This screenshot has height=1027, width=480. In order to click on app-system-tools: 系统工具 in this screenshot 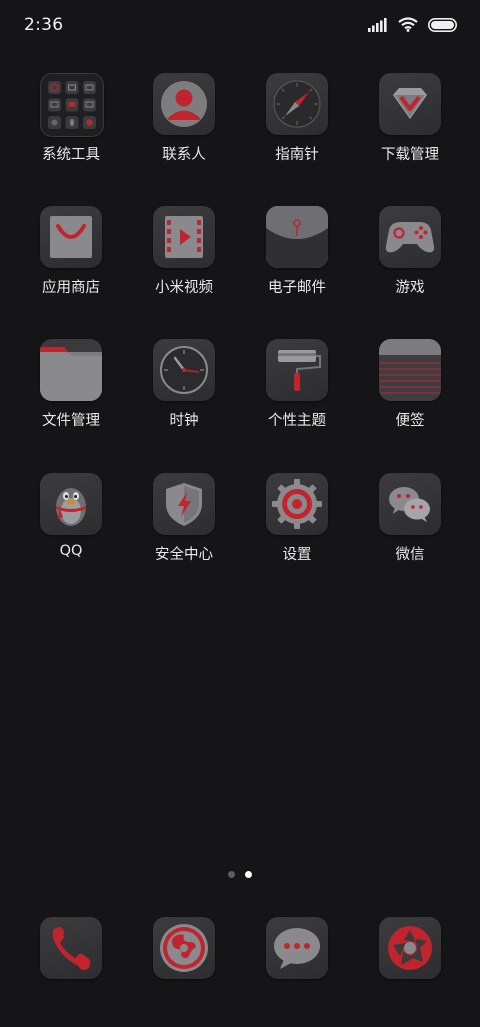, I will do `click(71, 128)`.